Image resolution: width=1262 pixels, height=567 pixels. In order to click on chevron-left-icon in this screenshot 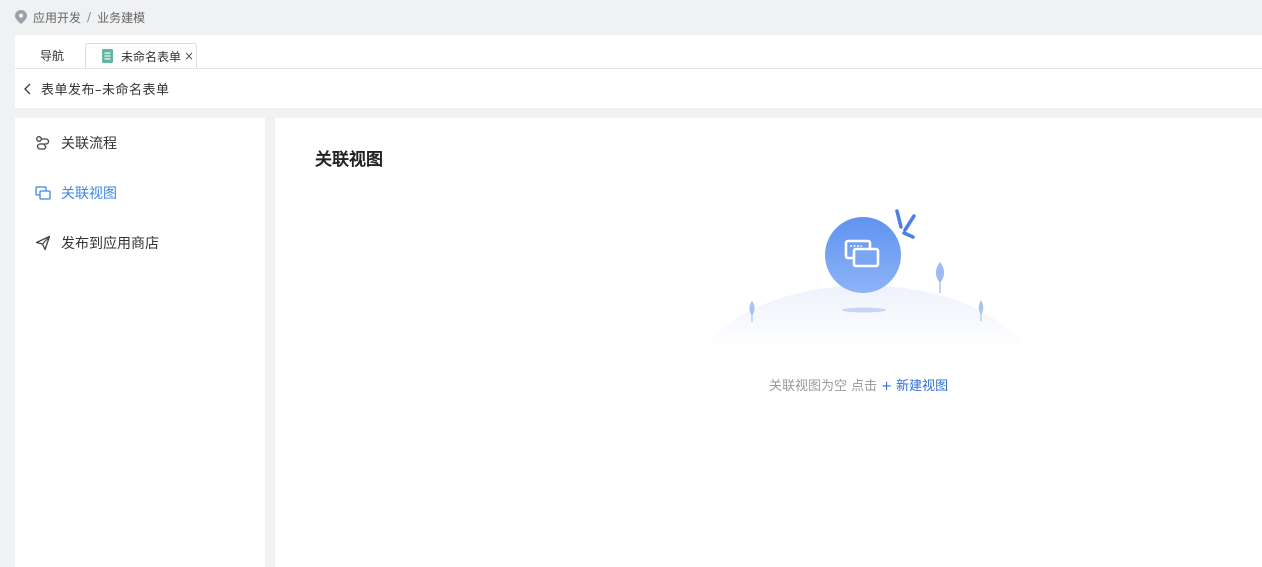, I will do `click(28, 89)`.